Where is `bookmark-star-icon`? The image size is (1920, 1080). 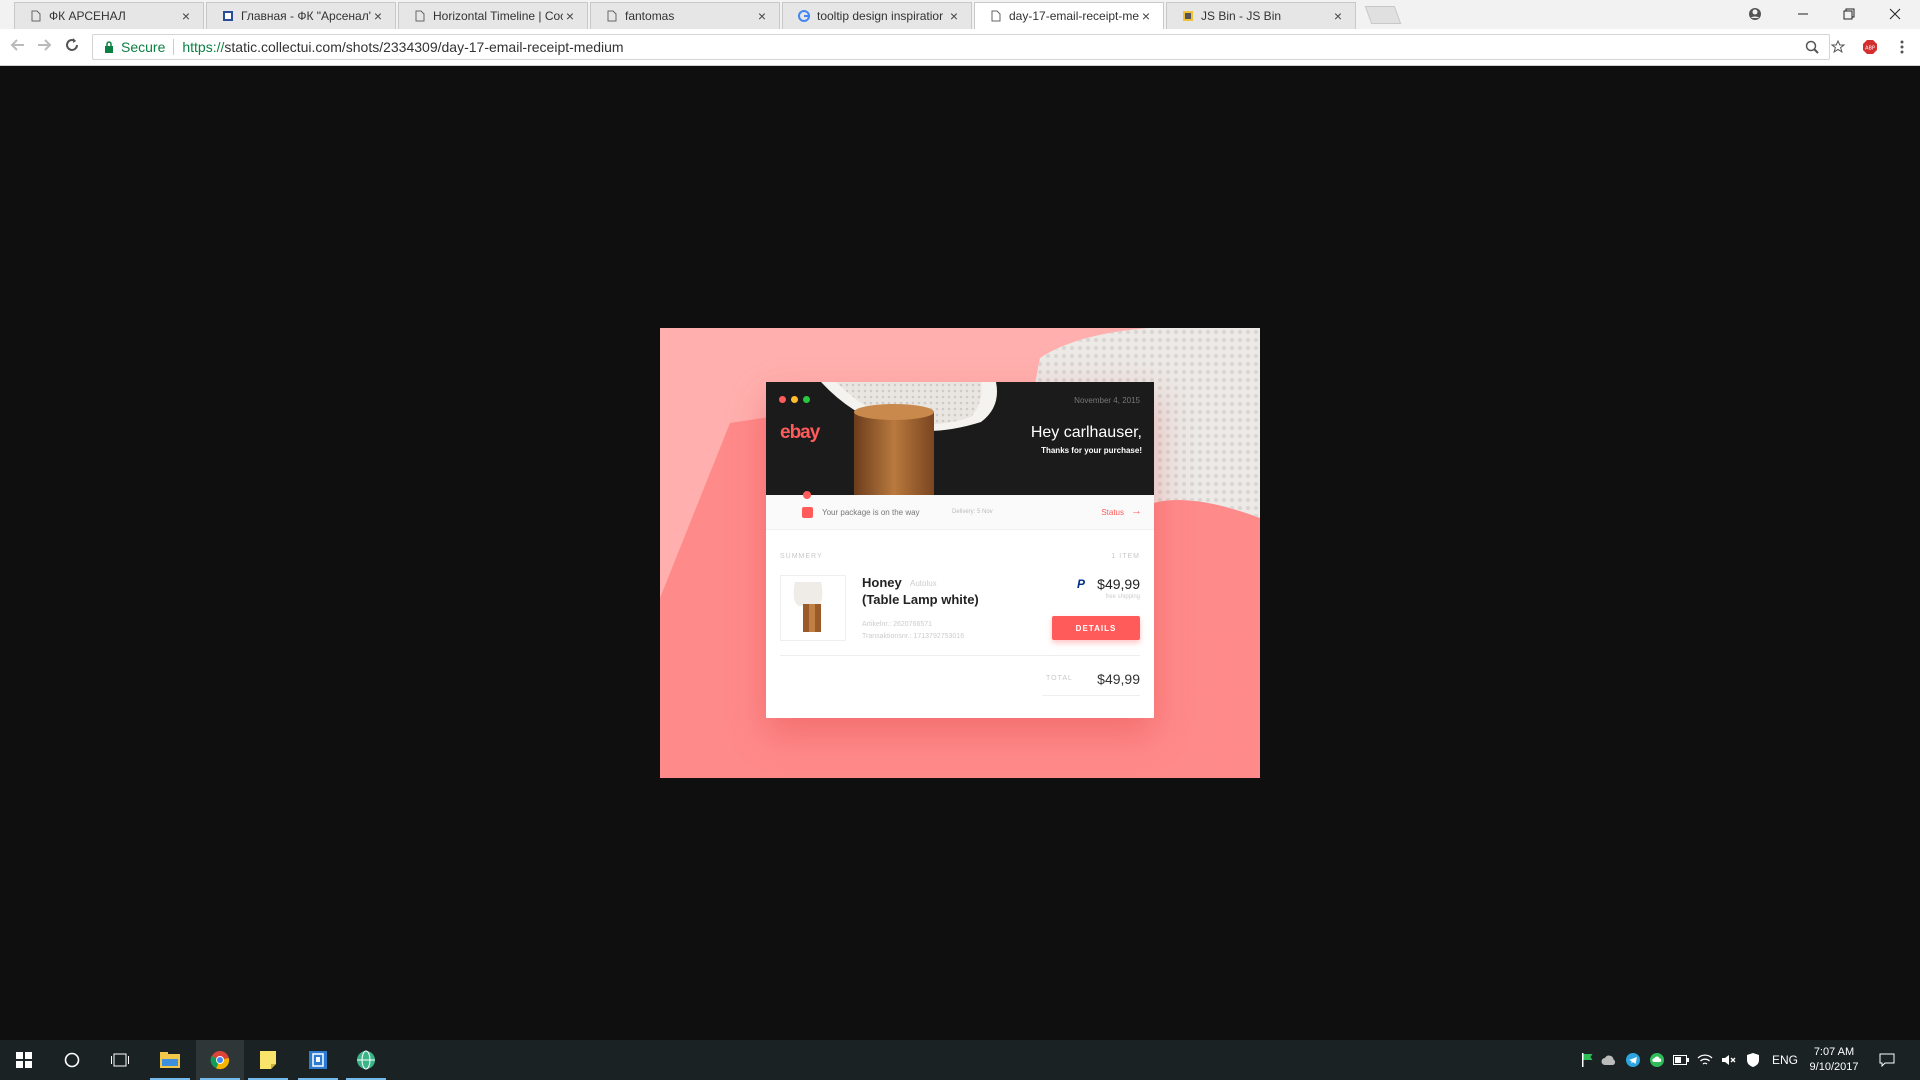
bookmark-star-icon is located at coordinates (1838, 47).